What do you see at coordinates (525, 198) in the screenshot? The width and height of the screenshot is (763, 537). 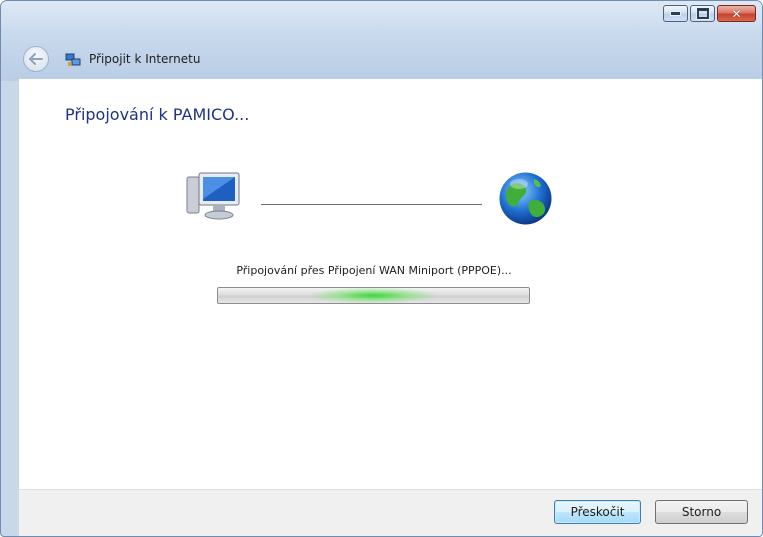 I see `globe-icon` at bounding box center [525, 198].